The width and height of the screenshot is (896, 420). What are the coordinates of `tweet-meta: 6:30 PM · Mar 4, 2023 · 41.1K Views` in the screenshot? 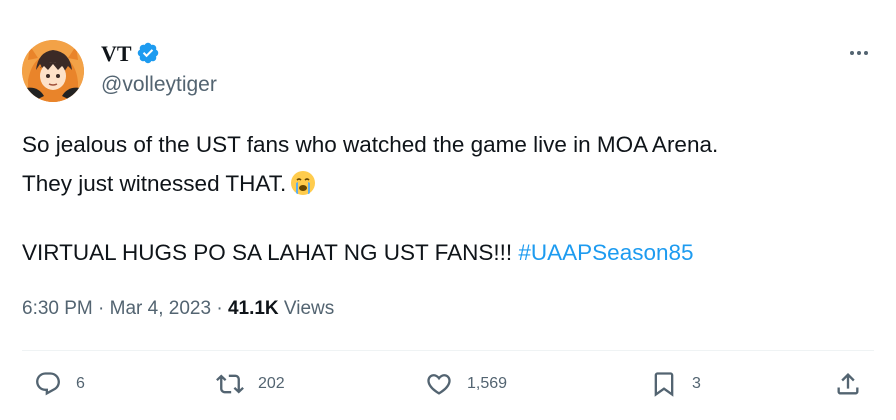 It's located at (178, 309).